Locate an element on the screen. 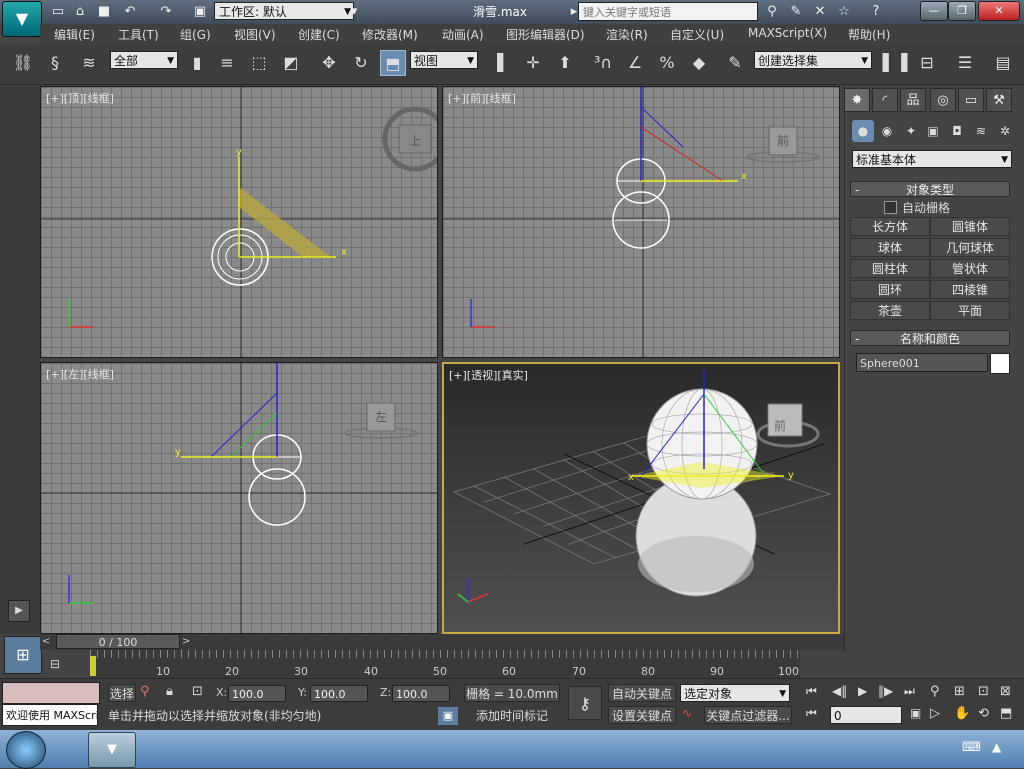 This screenshot has height=769, width=1024. viewport-layout-icon: ⊞ is located at coordinates (23, 655).